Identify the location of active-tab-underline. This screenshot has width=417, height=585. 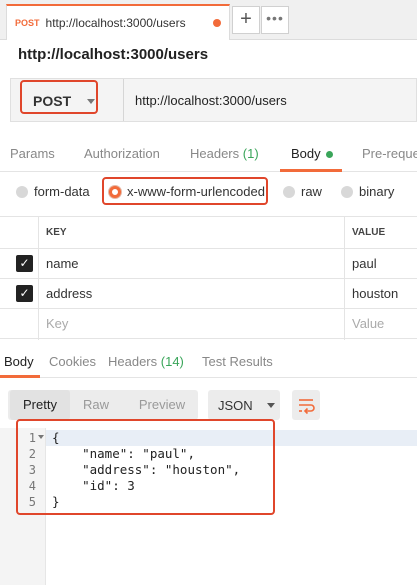
(311, 170).